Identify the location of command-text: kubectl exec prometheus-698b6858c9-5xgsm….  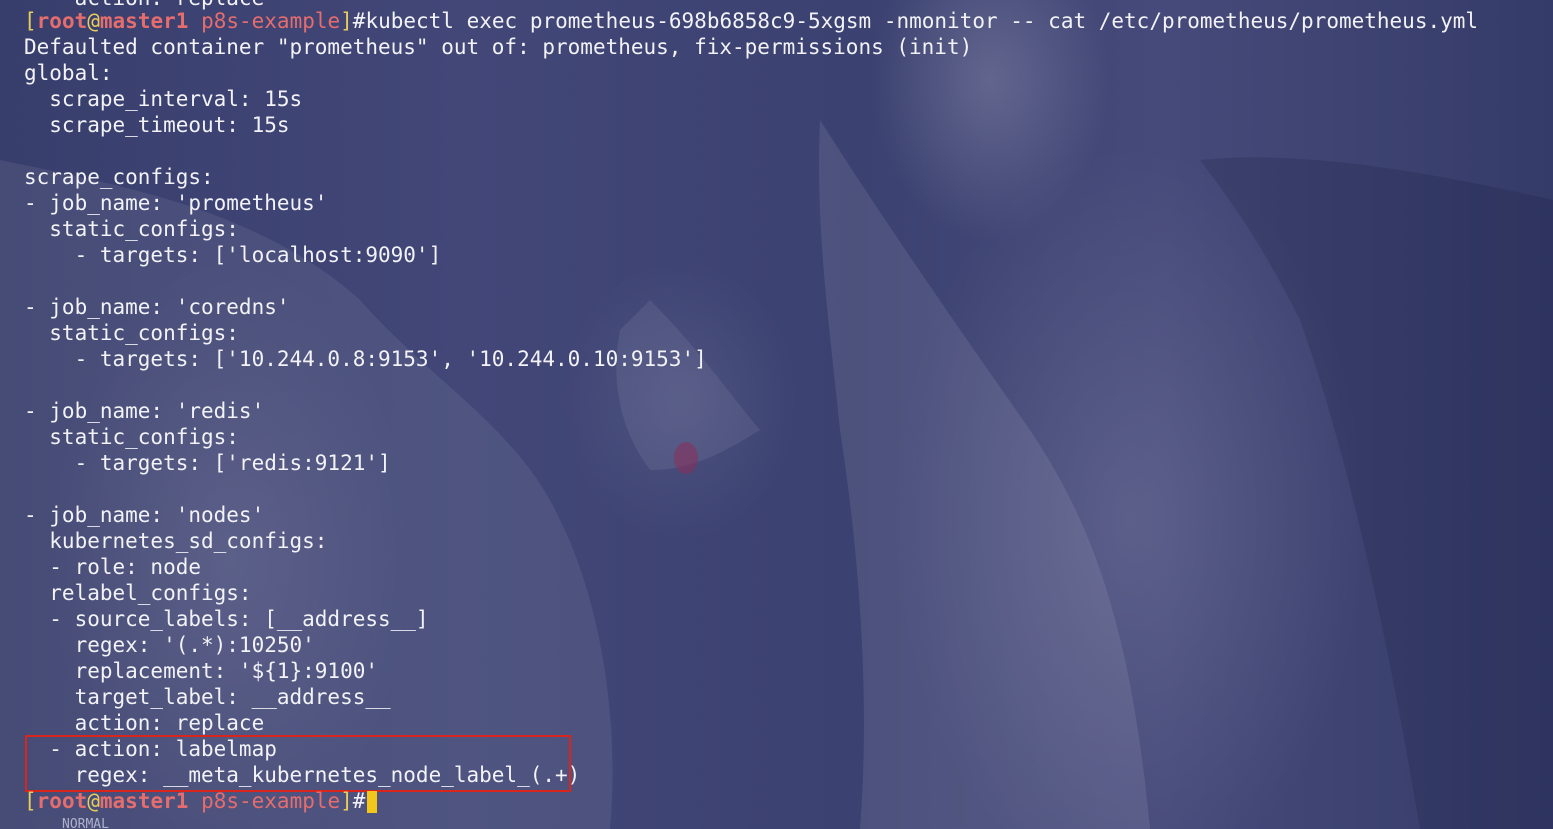
(922, 21).